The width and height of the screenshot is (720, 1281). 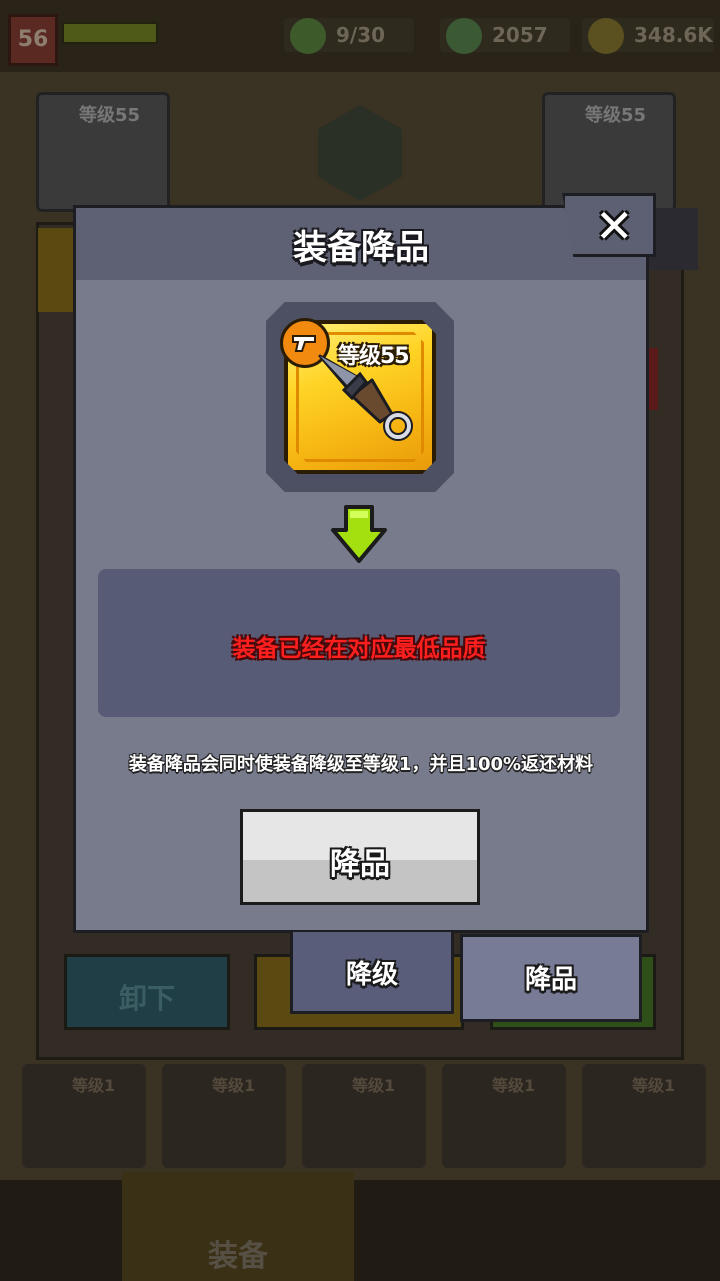 What do you see at coordinates (361, 248) in the screenshot?
I see `dialog-title: 装备降品` at bounding box center [361, 248].